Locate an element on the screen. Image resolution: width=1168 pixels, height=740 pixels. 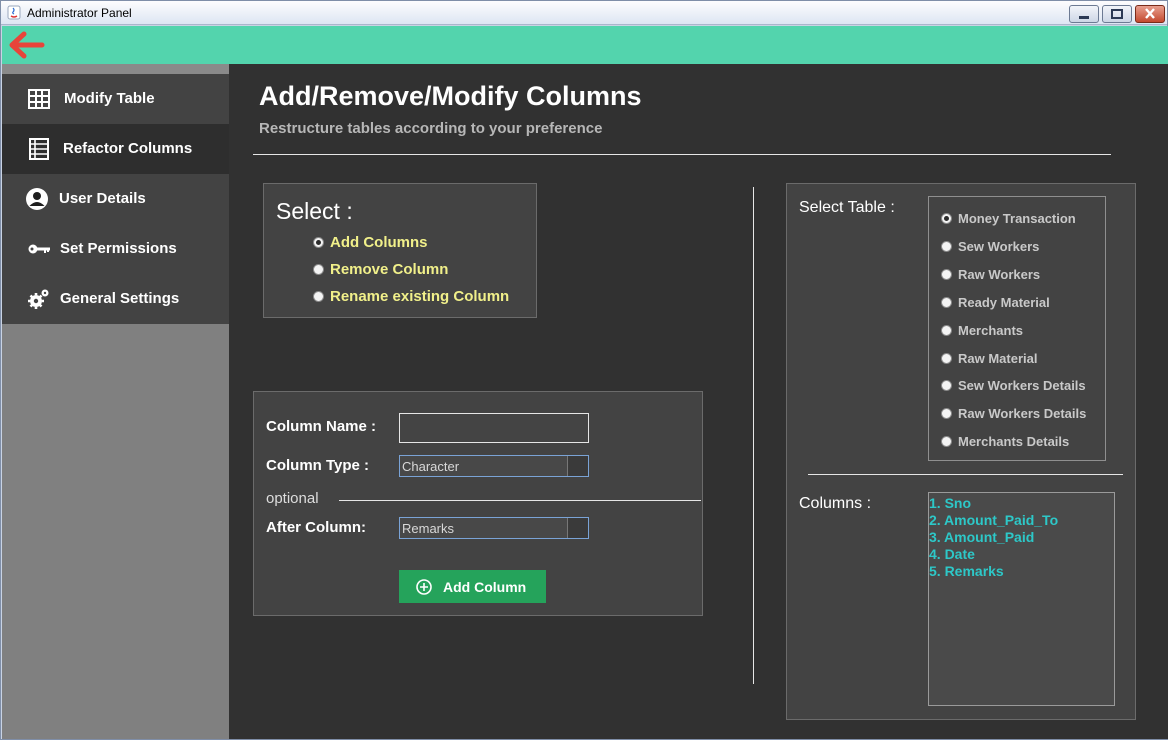
table-option: Raw Material is located at coordinates (989, 358).